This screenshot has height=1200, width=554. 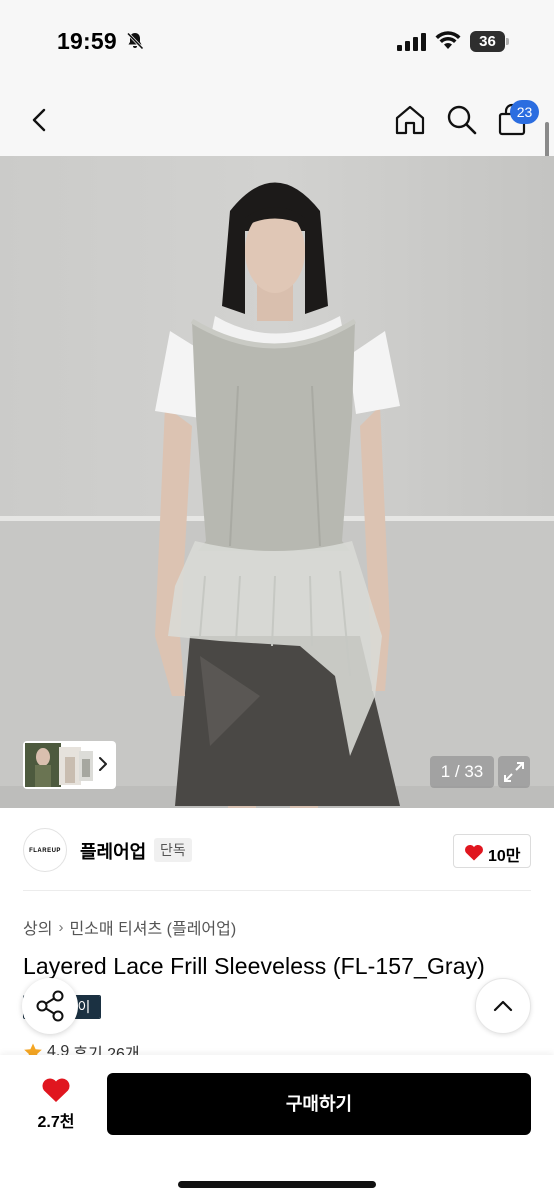 I want to click on chevron-right-icon, so click(x=103, y=764).